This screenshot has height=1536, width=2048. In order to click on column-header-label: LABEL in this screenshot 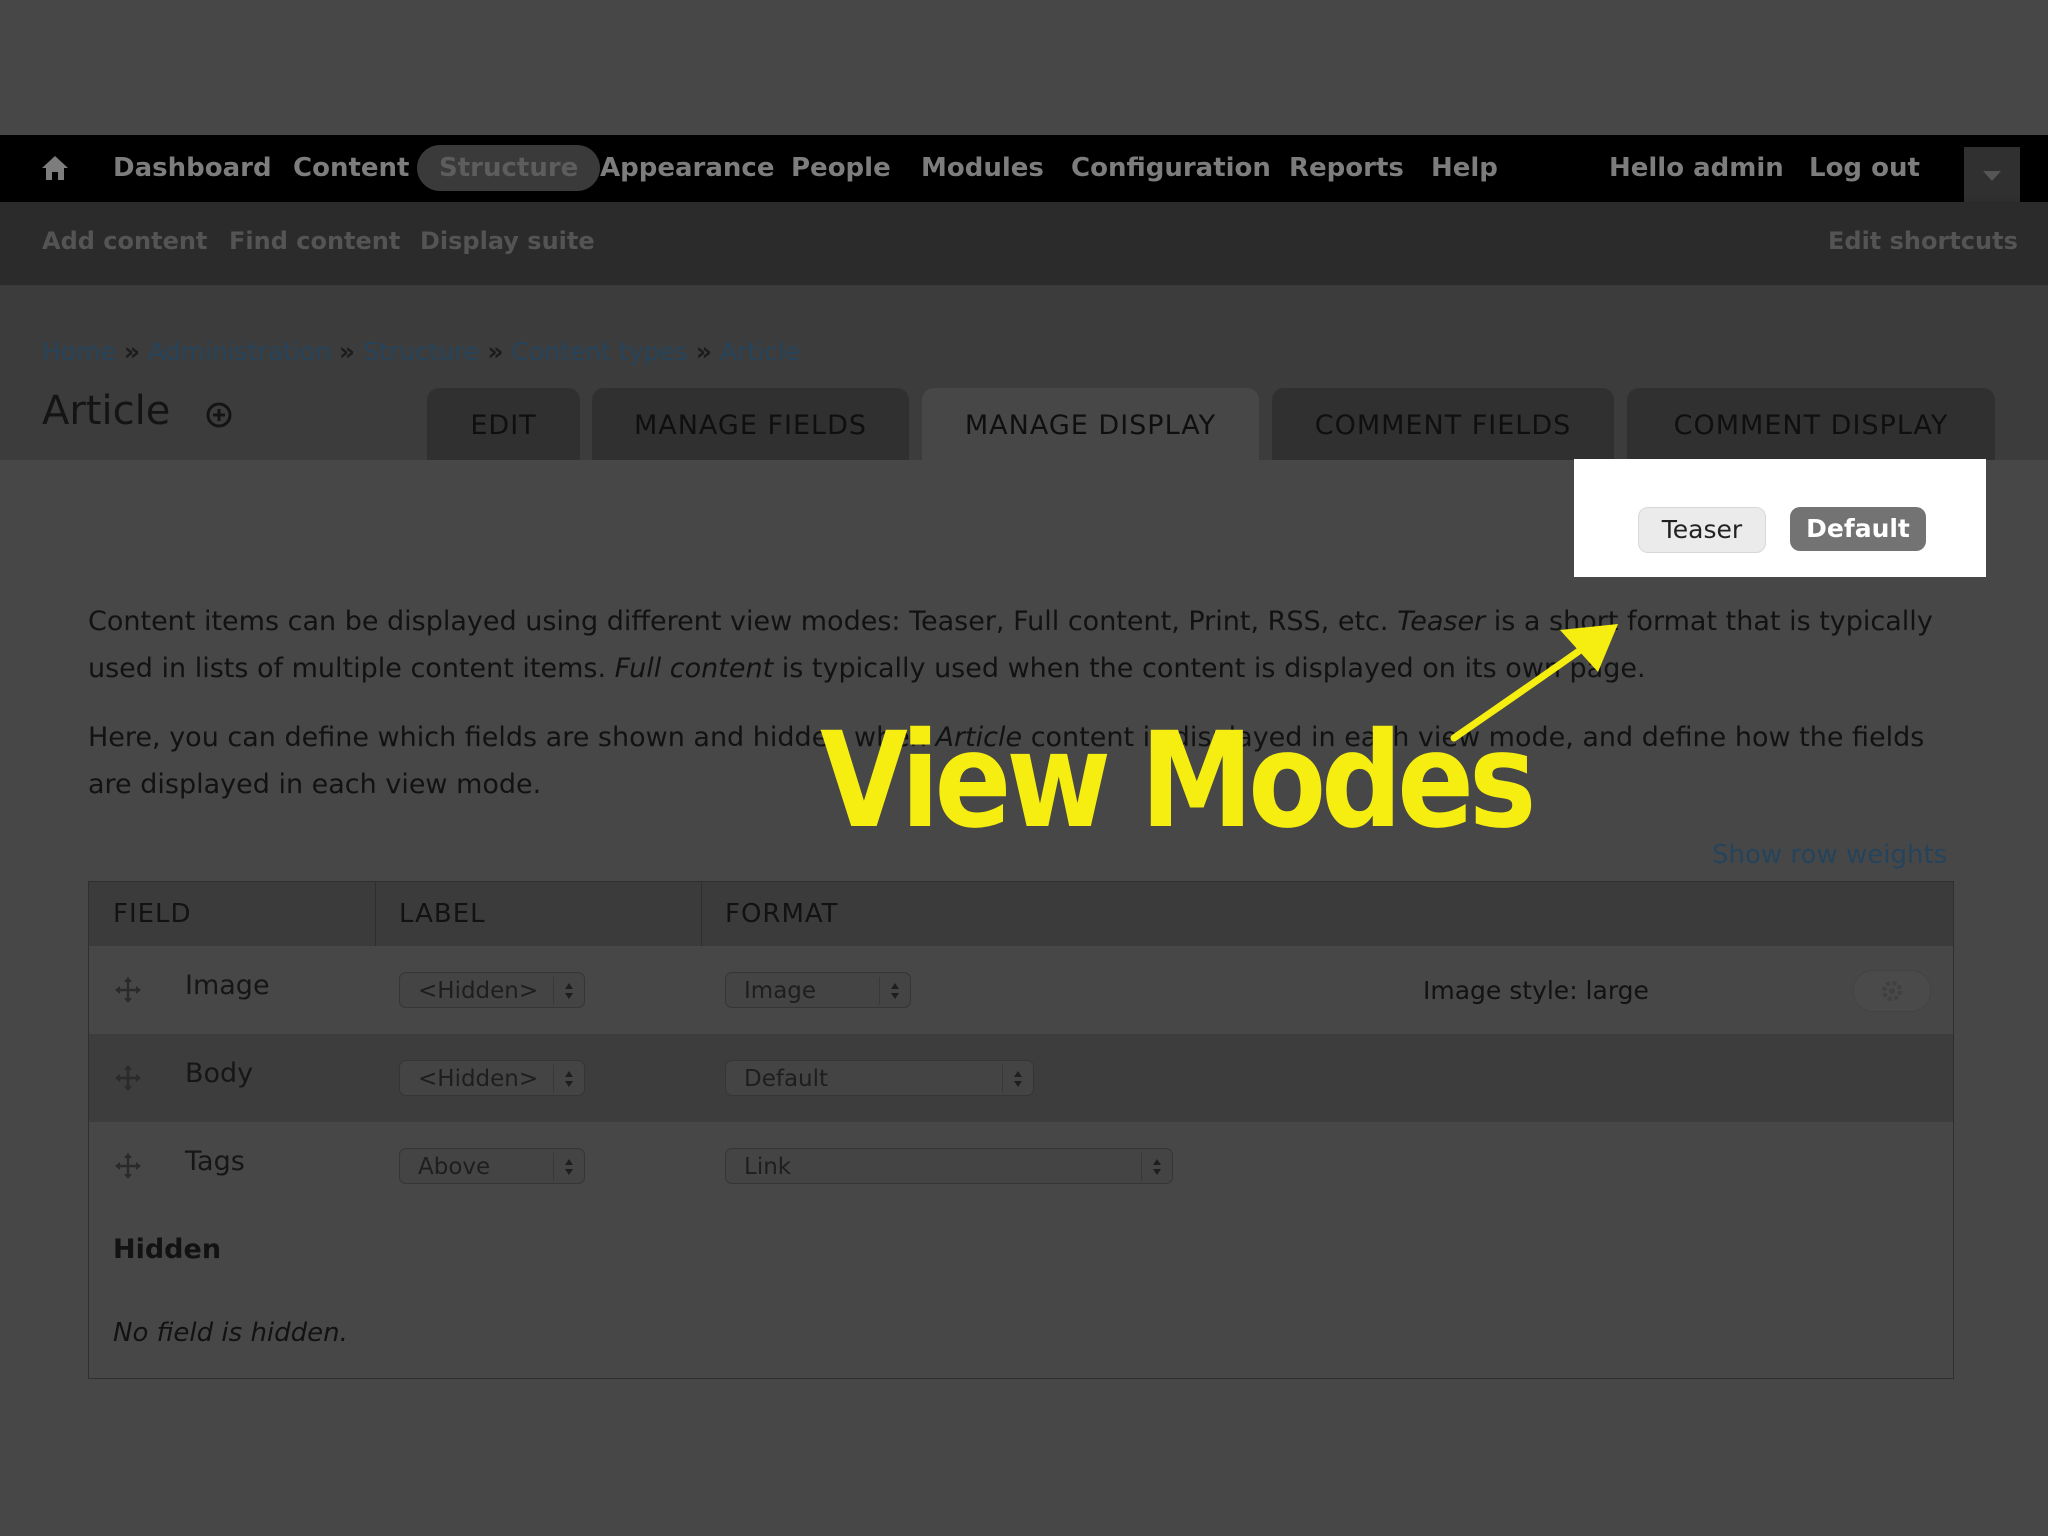, I will do `click(442, 914)`.